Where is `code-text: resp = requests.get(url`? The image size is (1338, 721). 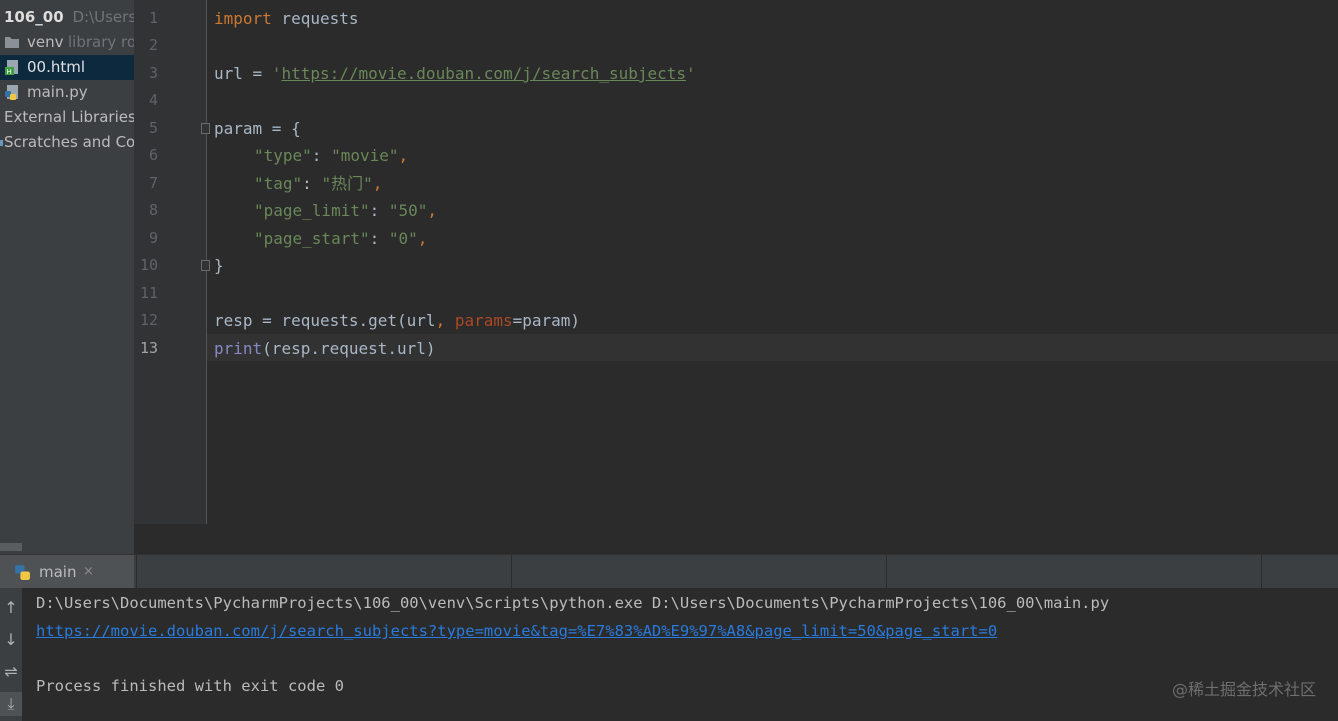
code-text: resp = requests.get(url is located at coordinates (325, 320).